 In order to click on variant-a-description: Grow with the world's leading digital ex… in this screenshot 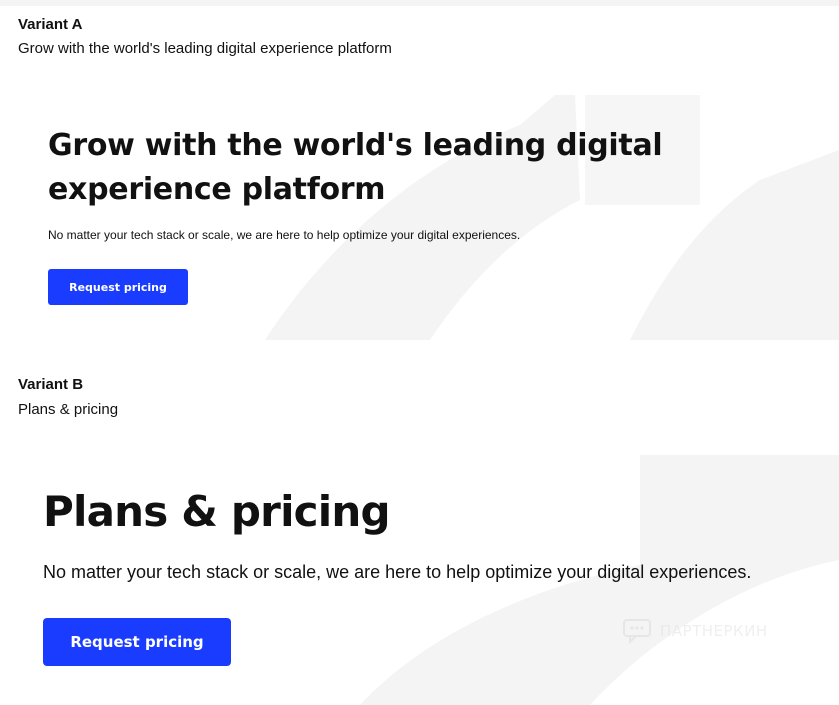, I will do `click(205, 48)`.